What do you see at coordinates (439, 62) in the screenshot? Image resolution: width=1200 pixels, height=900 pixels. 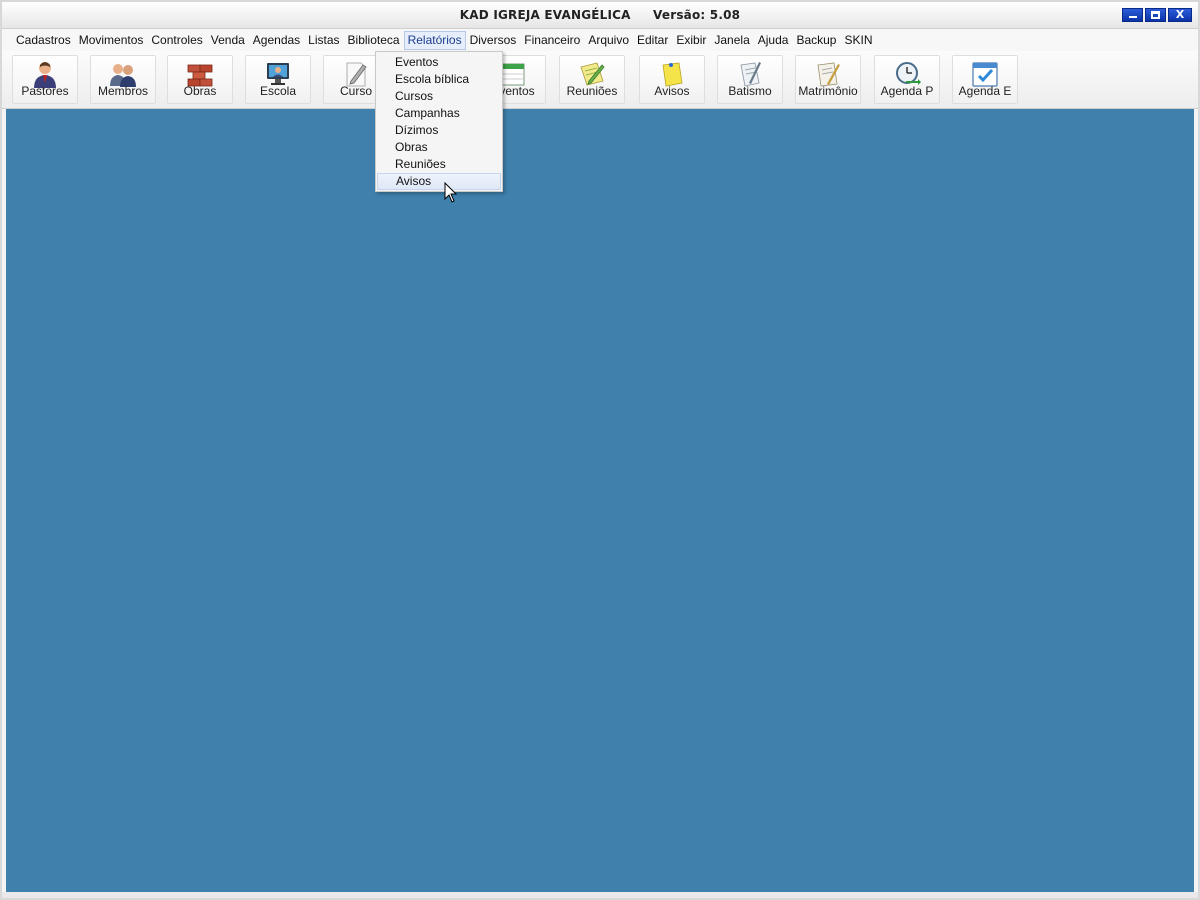 I see `menu-item-eventos: Eventos` at bounding box center [439, 62].